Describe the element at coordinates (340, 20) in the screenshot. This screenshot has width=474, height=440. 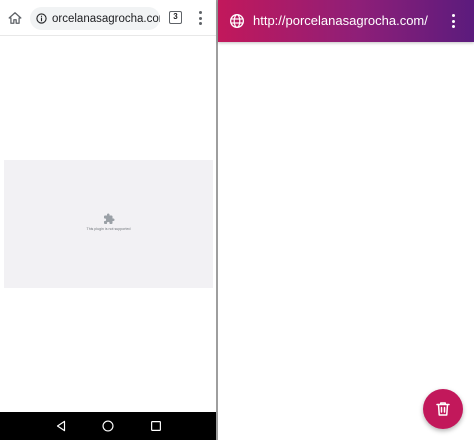
I see `webapp-url: http://porcelanasagrocha.com/` at that location.